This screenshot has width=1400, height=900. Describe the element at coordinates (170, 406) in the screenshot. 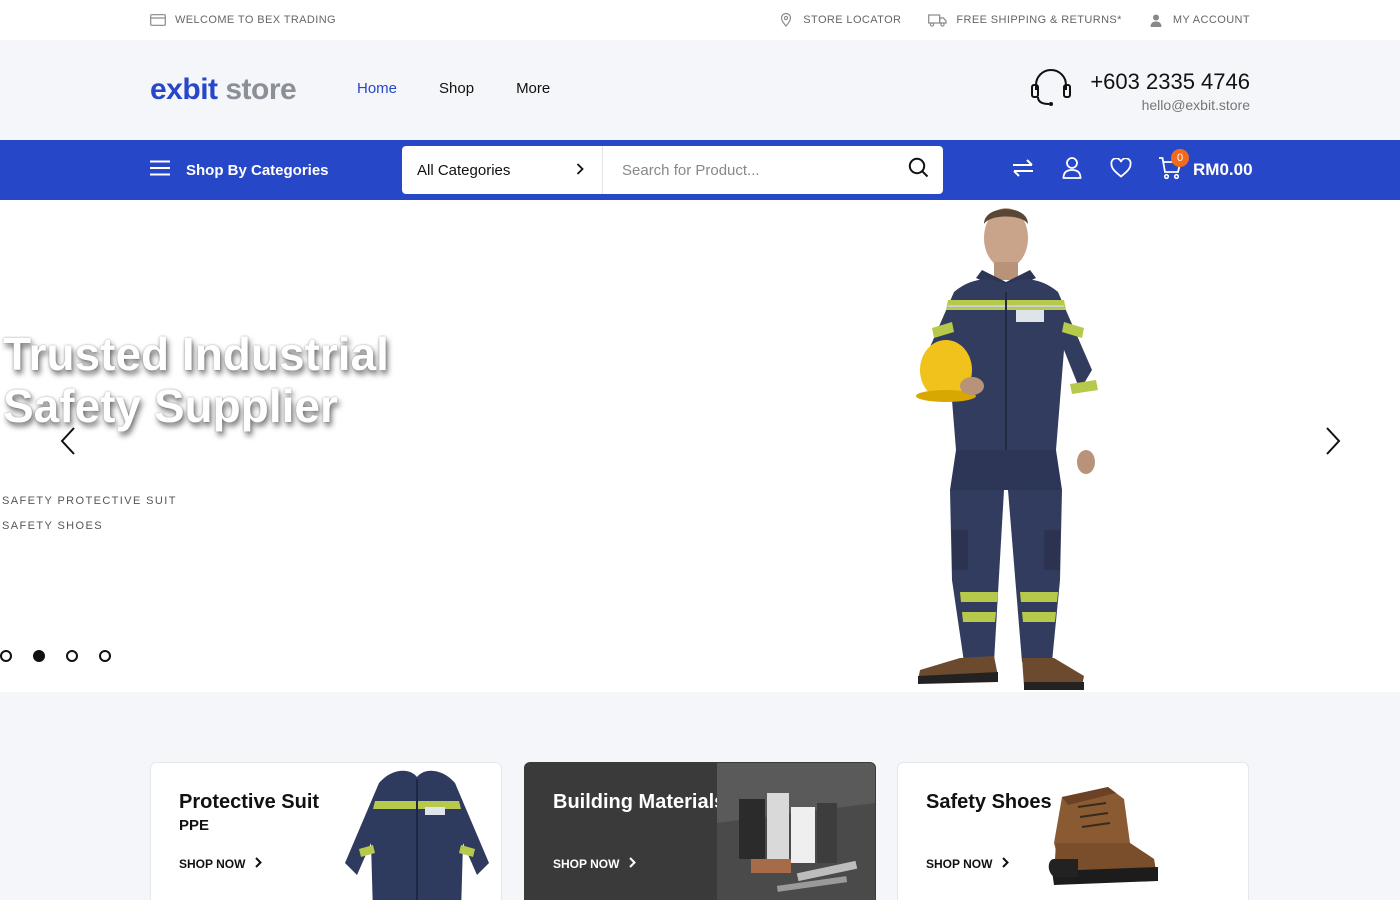

I see `hero-title-line-2: Safety Supplier` at that location.